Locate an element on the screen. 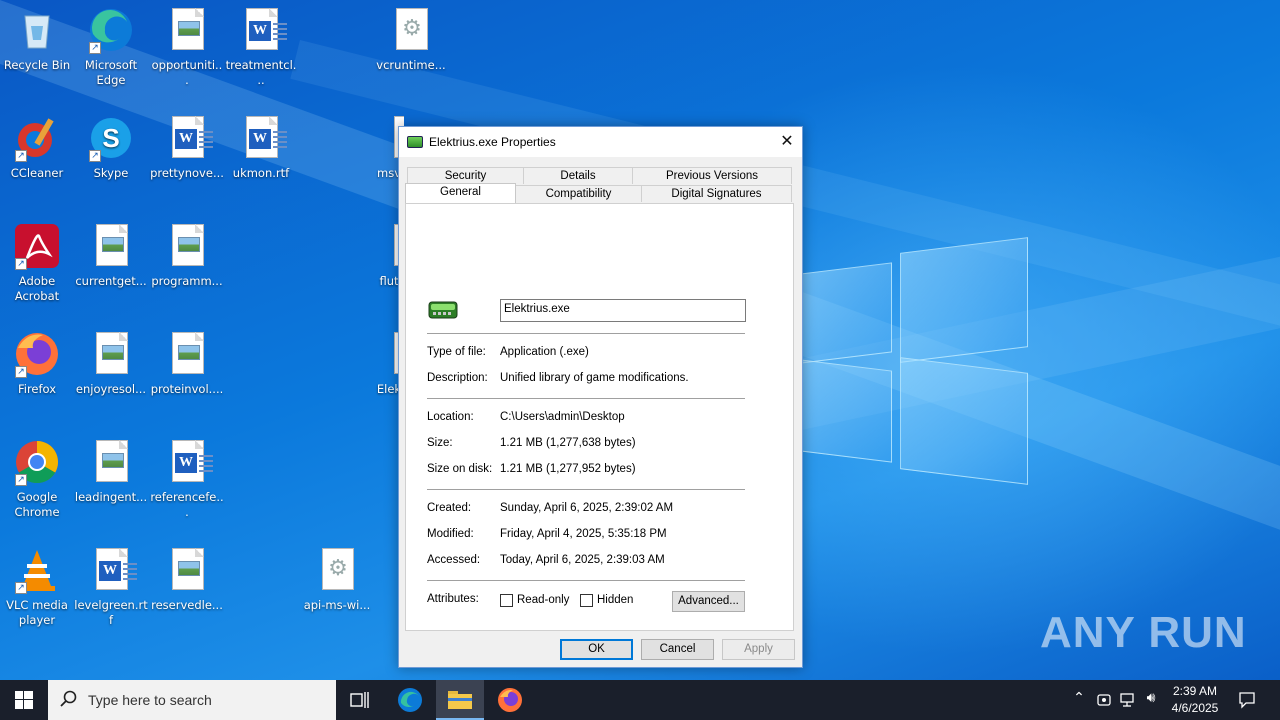 The height and width of the screenshot is (720, 1280). size-label: Size: is located at coordinates (440, 443).